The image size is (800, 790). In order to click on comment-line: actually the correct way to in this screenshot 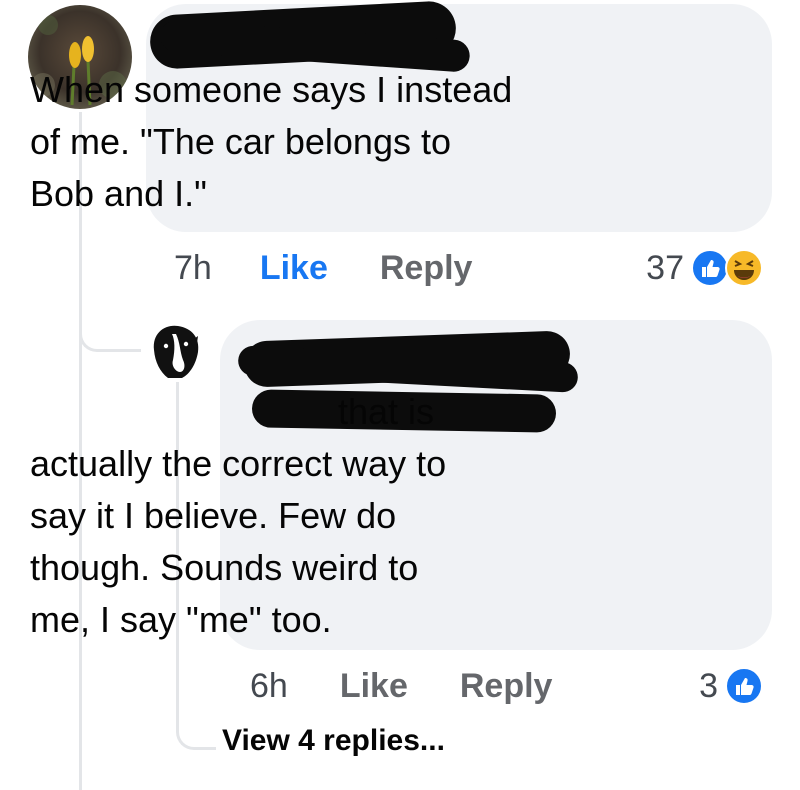, I will do `click(238, 463)`.